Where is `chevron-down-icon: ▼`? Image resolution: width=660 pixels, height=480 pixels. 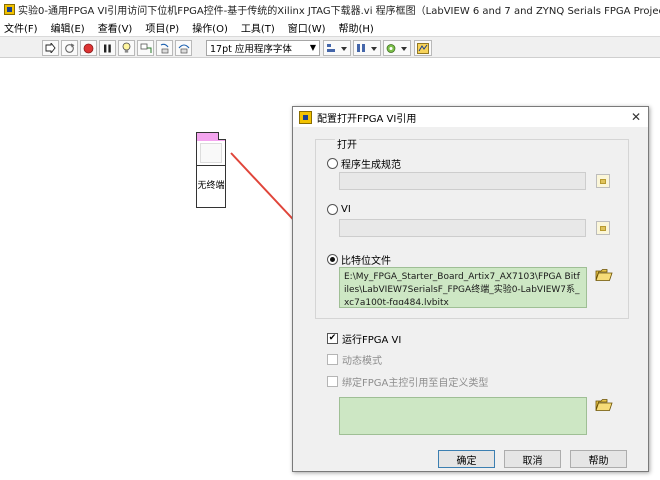 chevron-down-icon: ▼ is located at coordinates (312, 47).